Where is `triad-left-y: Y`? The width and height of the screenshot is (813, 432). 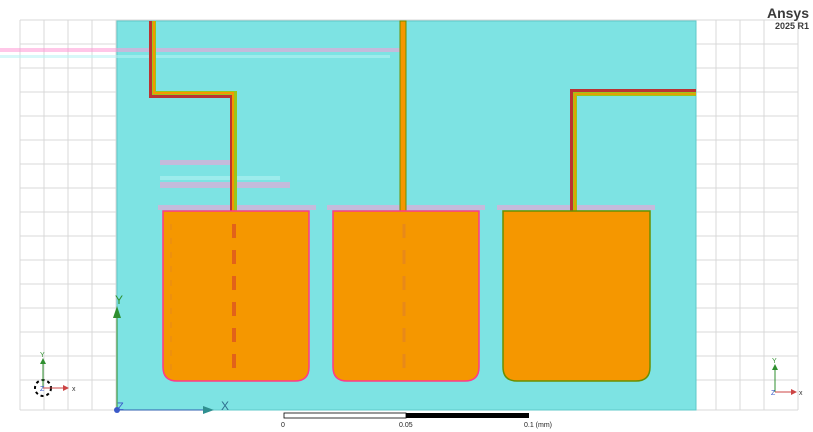
triad-left-y: Y is located at coordinates (42, 355).